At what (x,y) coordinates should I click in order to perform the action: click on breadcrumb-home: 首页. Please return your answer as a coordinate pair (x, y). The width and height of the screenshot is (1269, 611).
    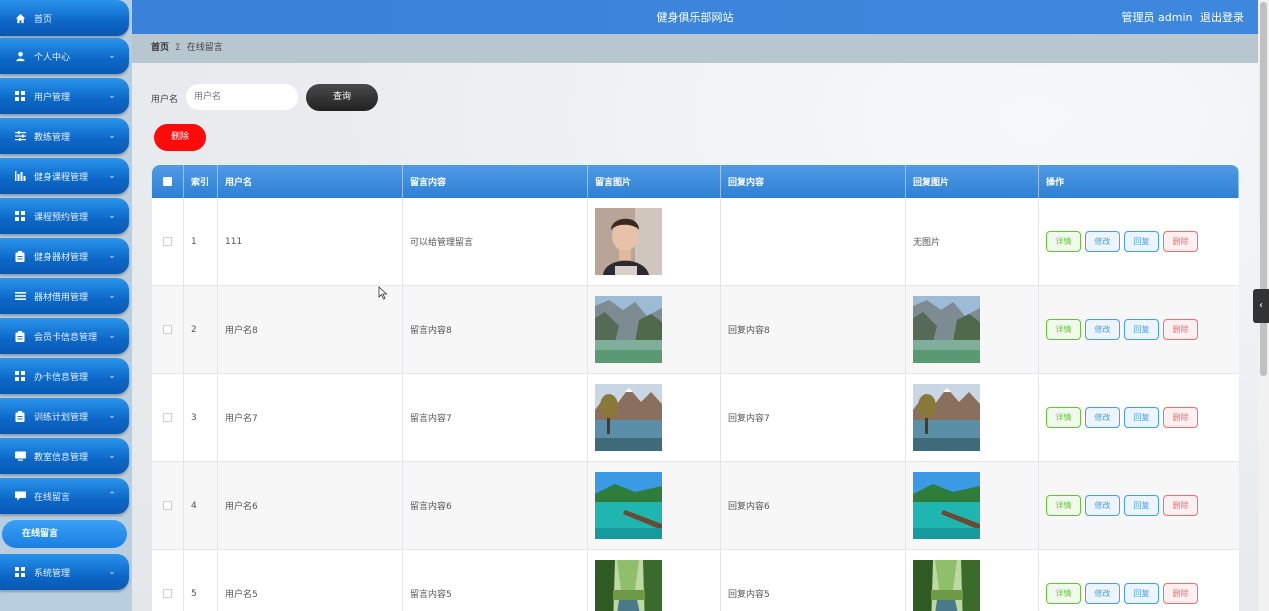
    Looking at the image, I should click on (160, 48).